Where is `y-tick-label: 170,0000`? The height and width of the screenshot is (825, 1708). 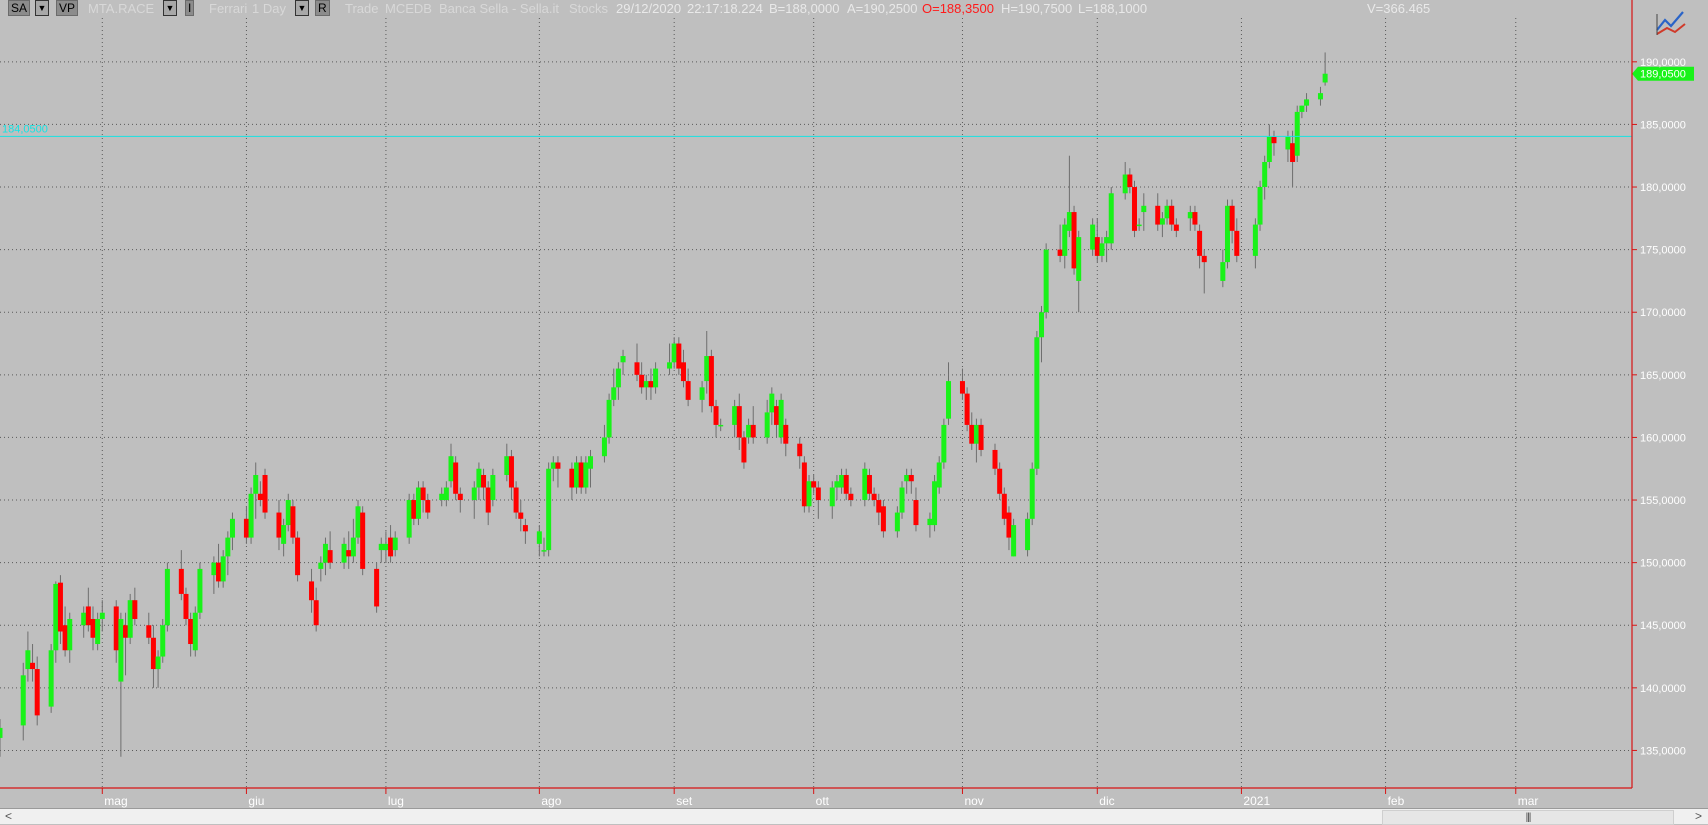
y-tick-label: 170,0000 is located at coordinates (1663, 313).